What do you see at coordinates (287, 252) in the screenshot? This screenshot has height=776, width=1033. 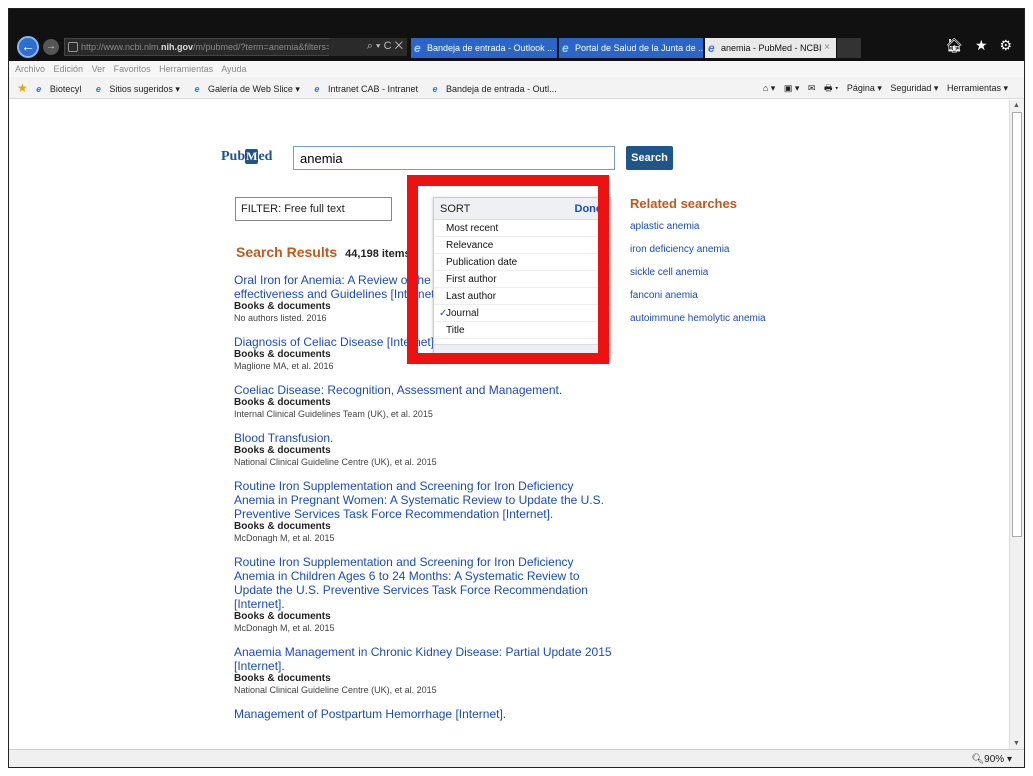 I see `results-heading-text: Search Results` at bounding box center [287, 252].